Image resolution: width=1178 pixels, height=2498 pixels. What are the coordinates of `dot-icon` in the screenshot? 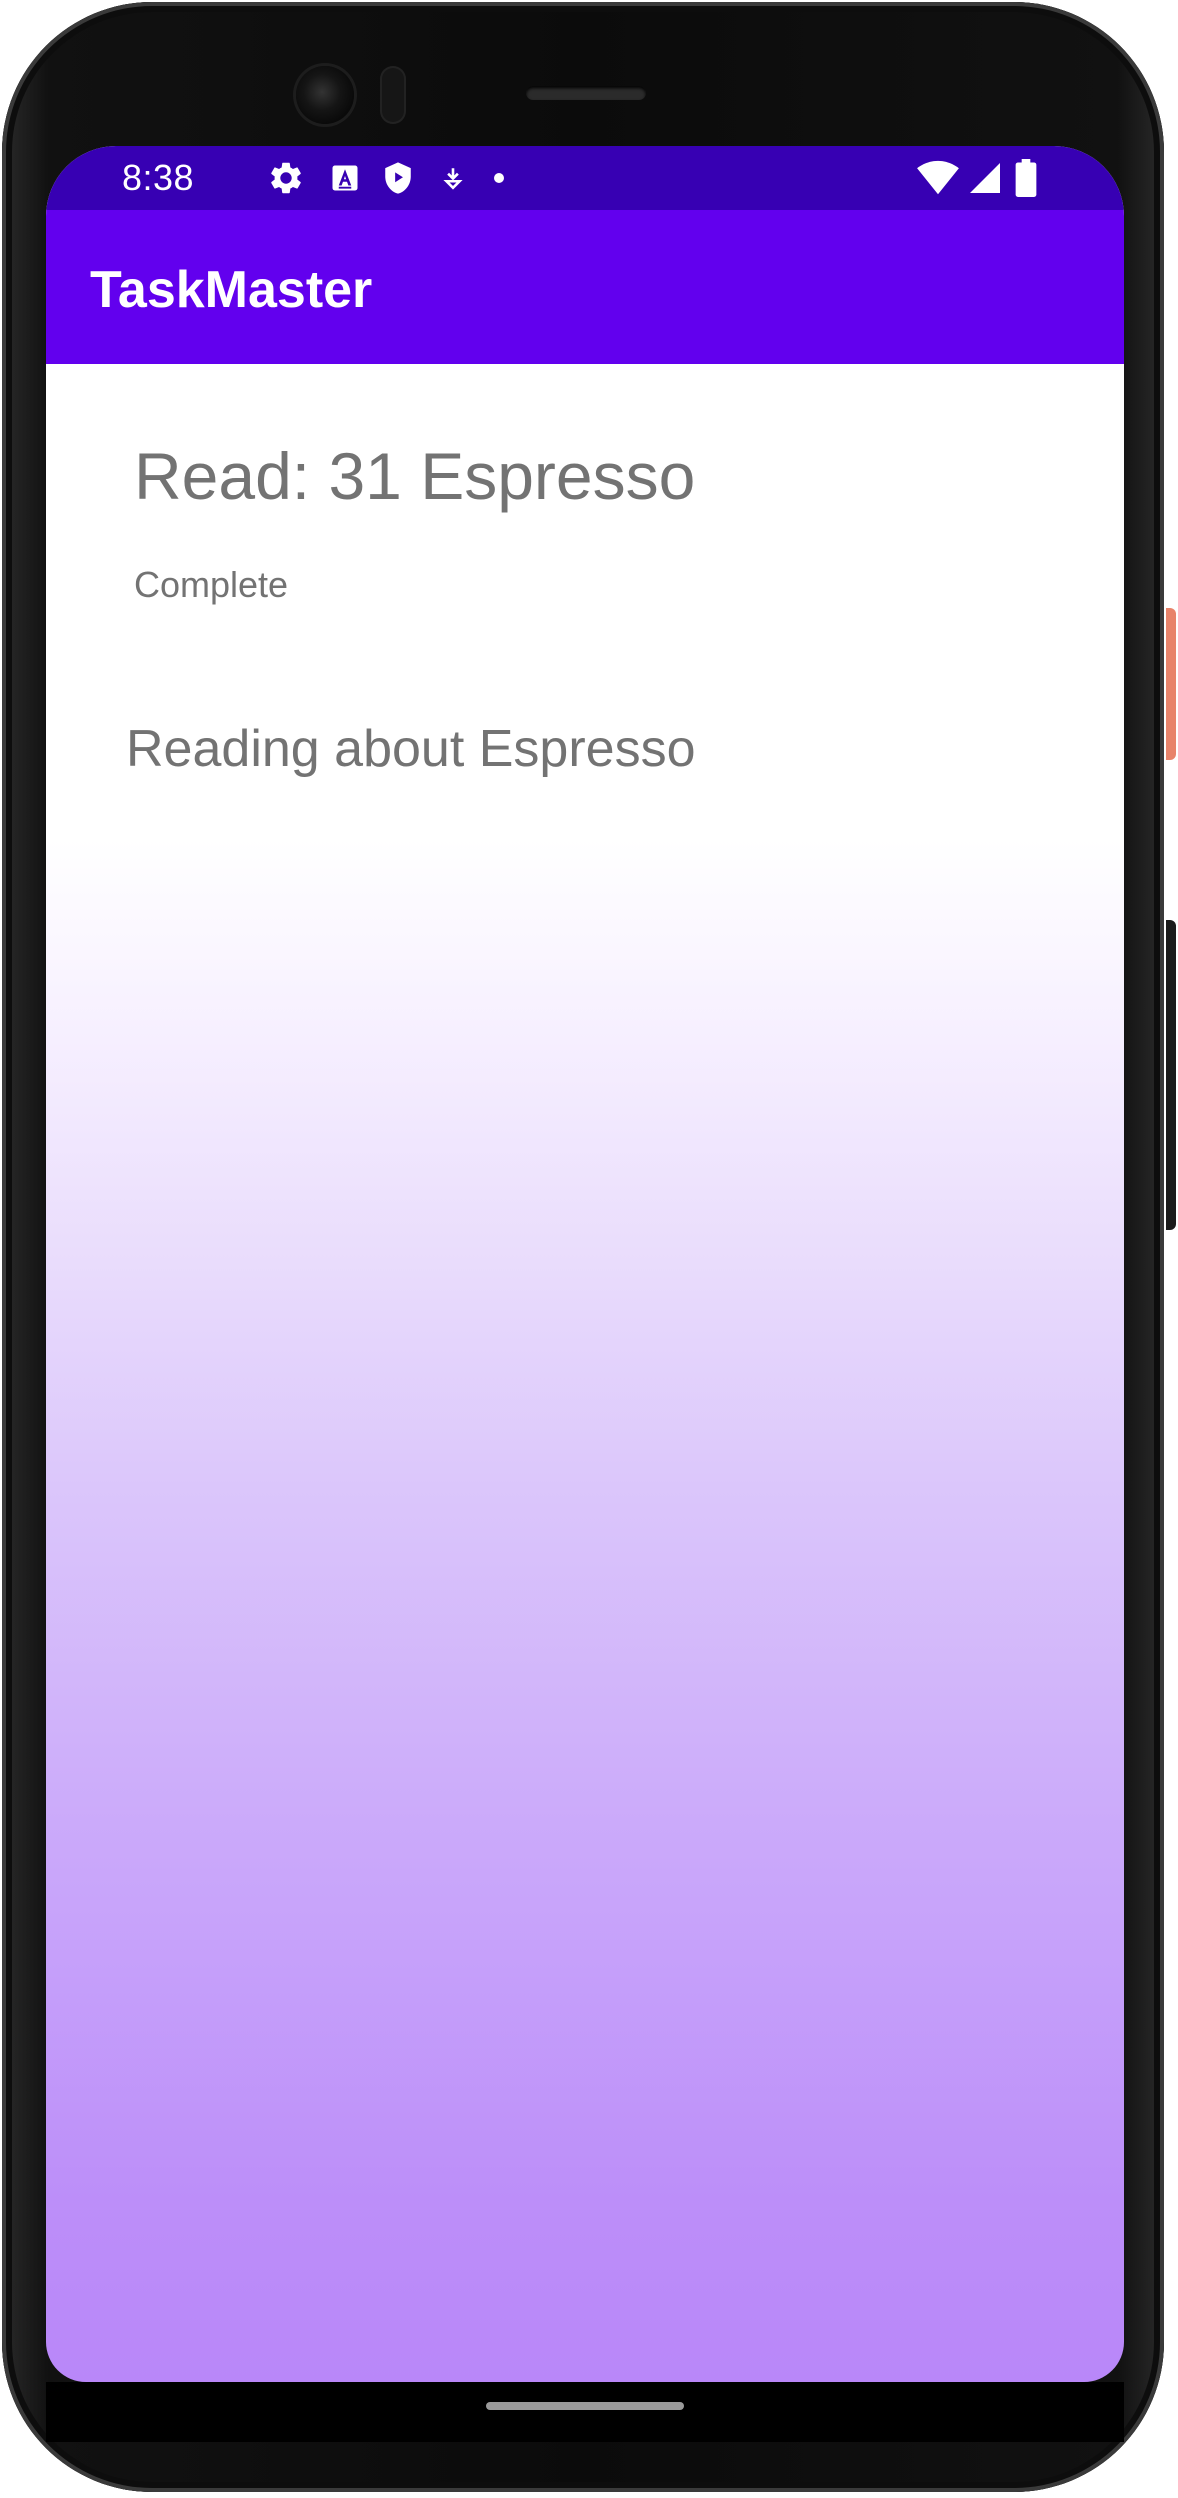 It's located at (499, 178).